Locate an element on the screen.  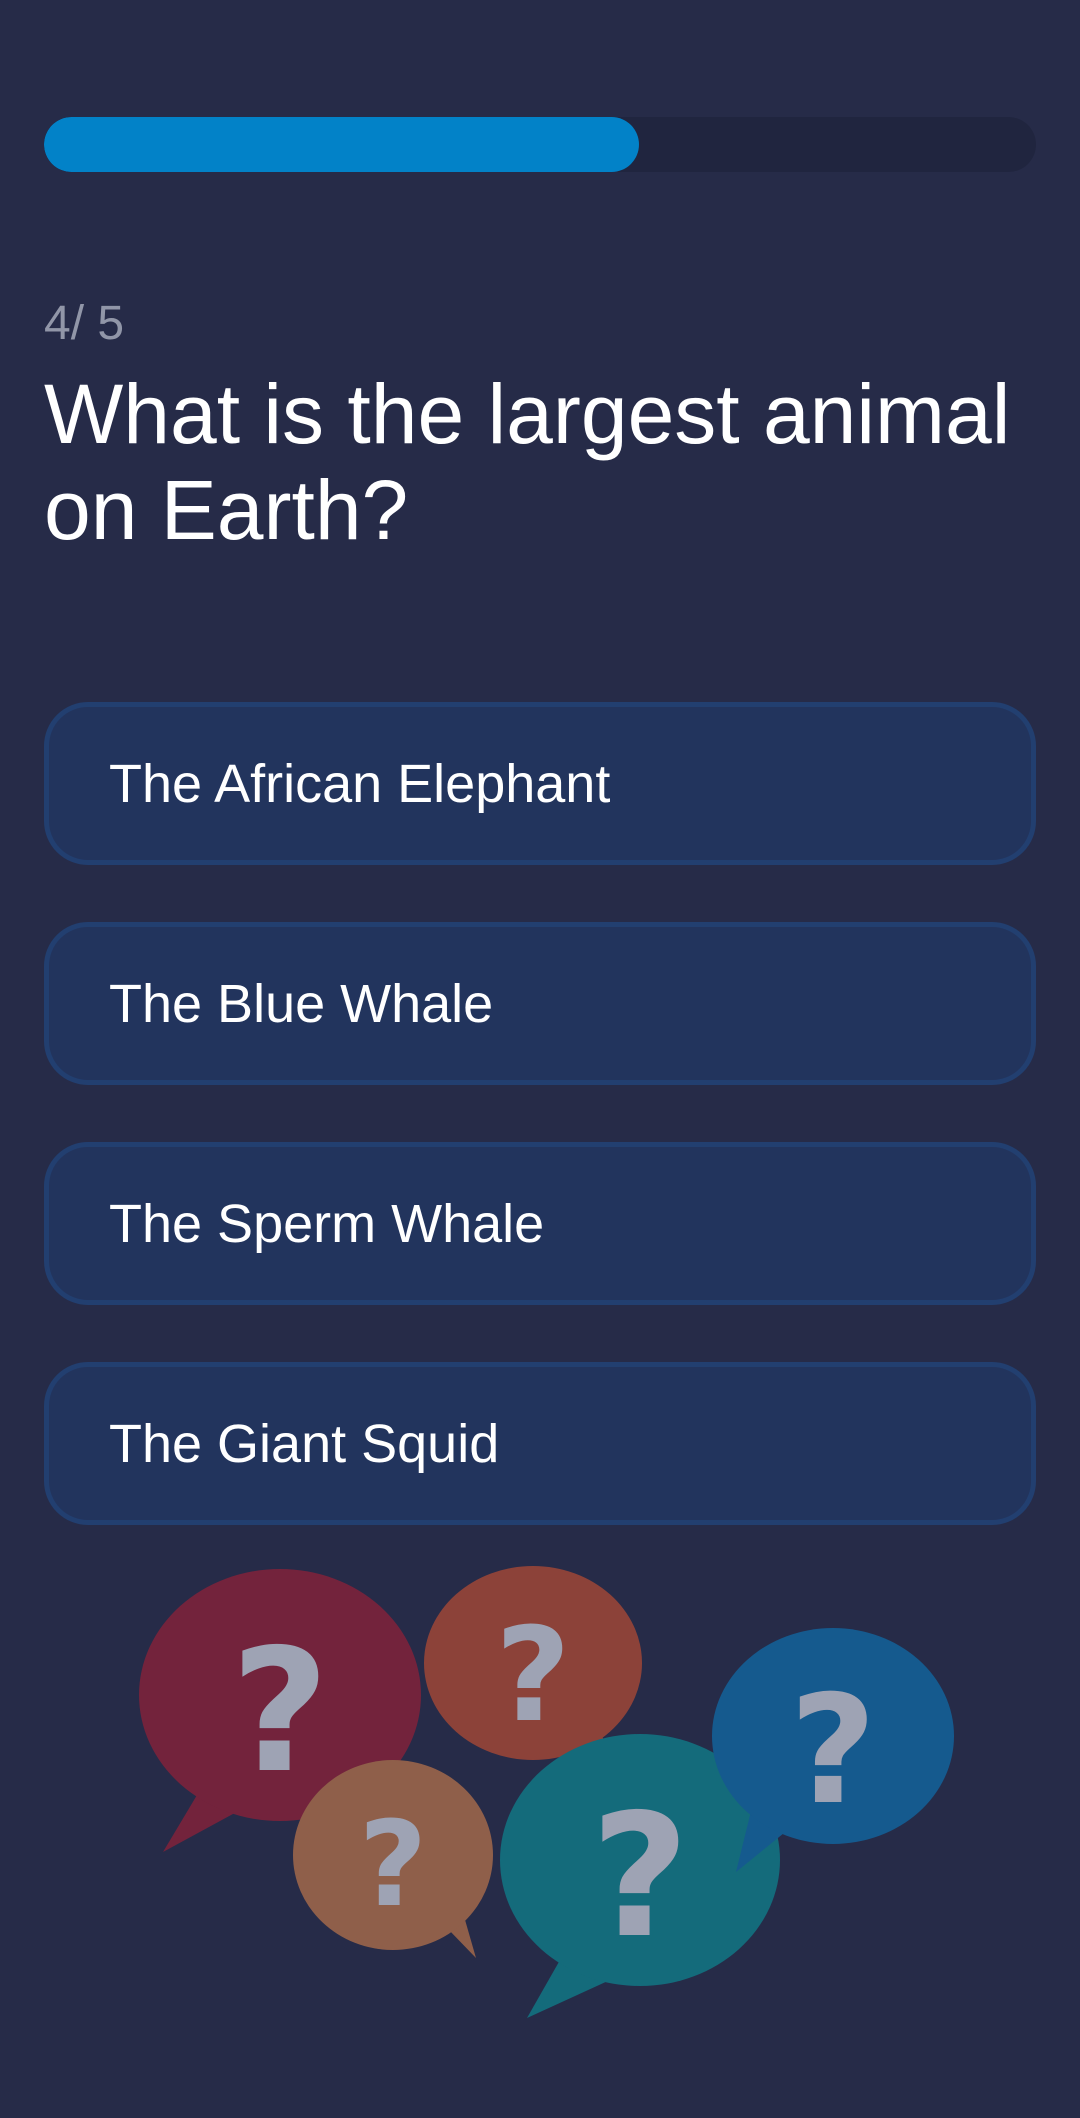
quiz-progress-fill is located at coordinates (342, 144).